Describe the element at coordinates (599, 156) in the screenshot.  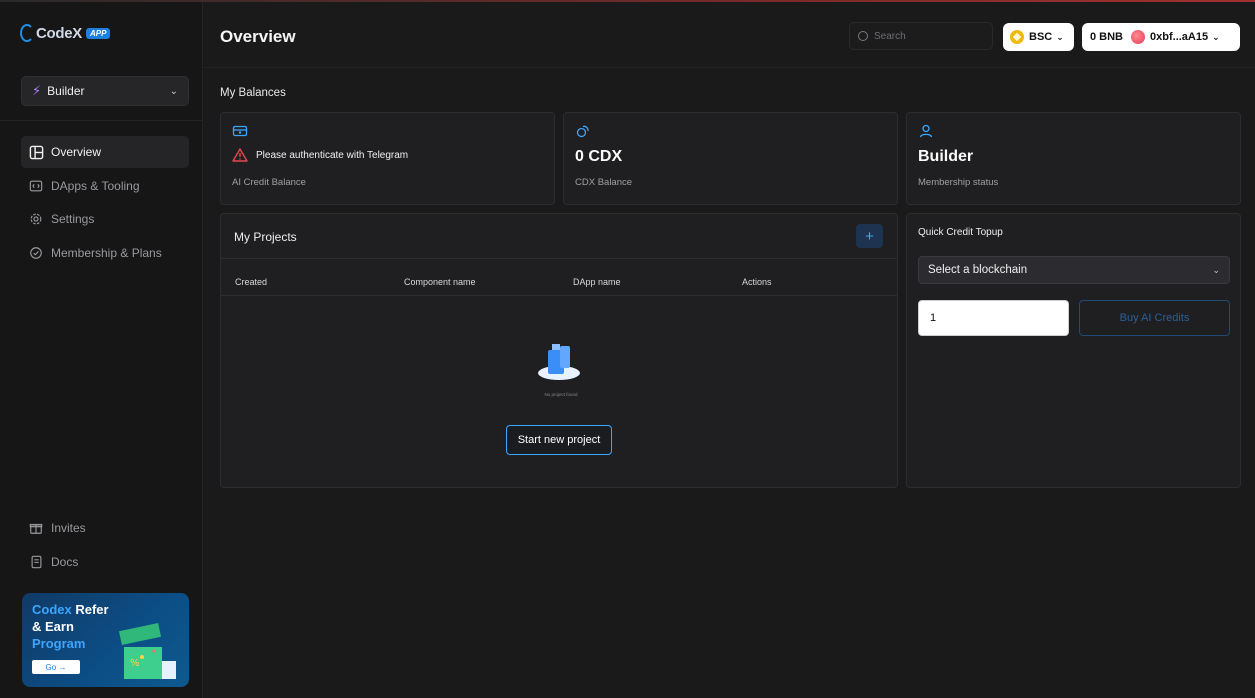
I see `cdx-balance-value: 0 CDX` at that location.